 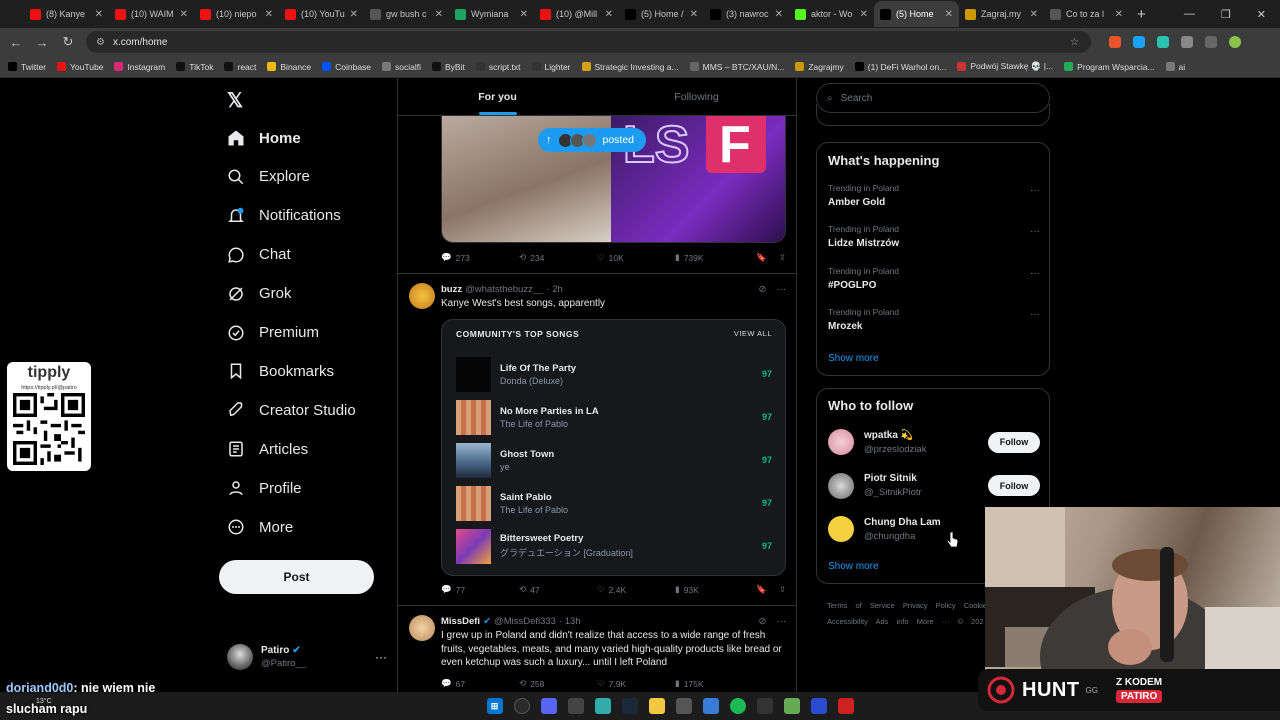 I want to click on trend-item: Trending in Poland Amber Gold ···, so click(x=934, y=195).